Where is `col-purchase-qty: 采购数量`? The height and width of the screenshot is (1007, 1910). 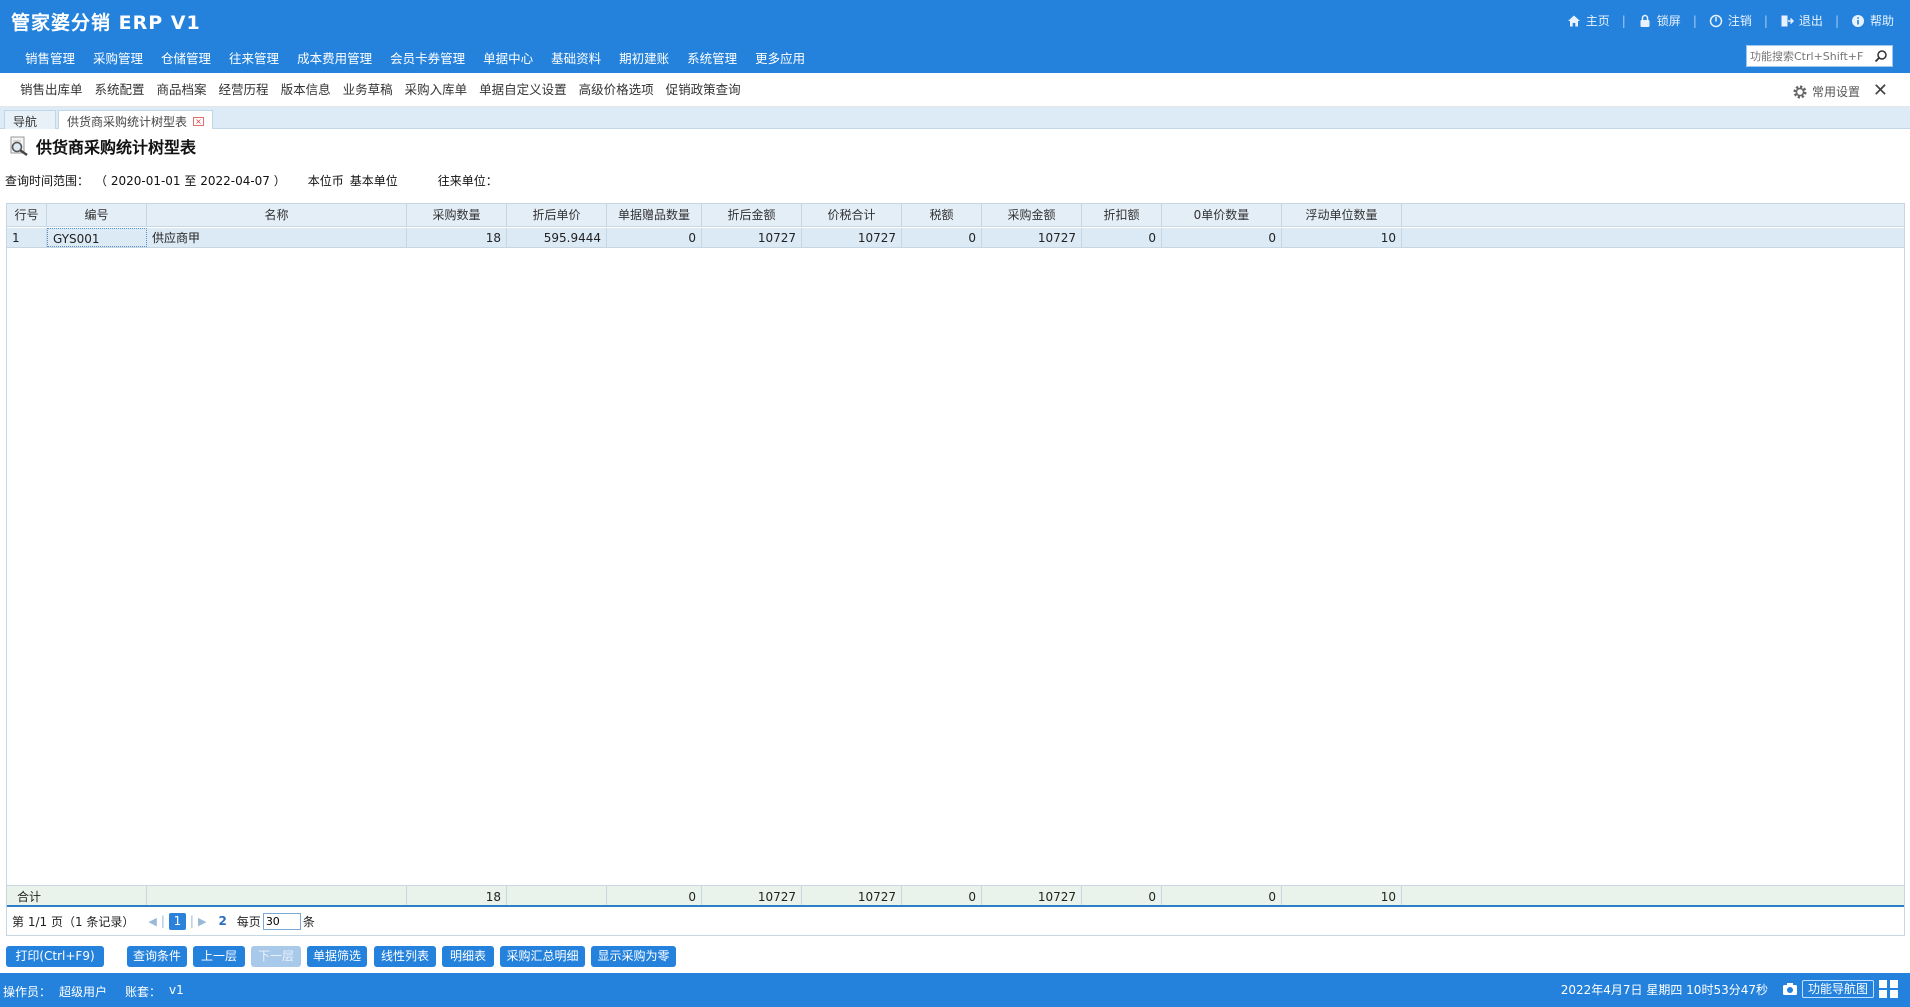 col-purchase-qty: 采购数量 is located at coordinates (457, 215).